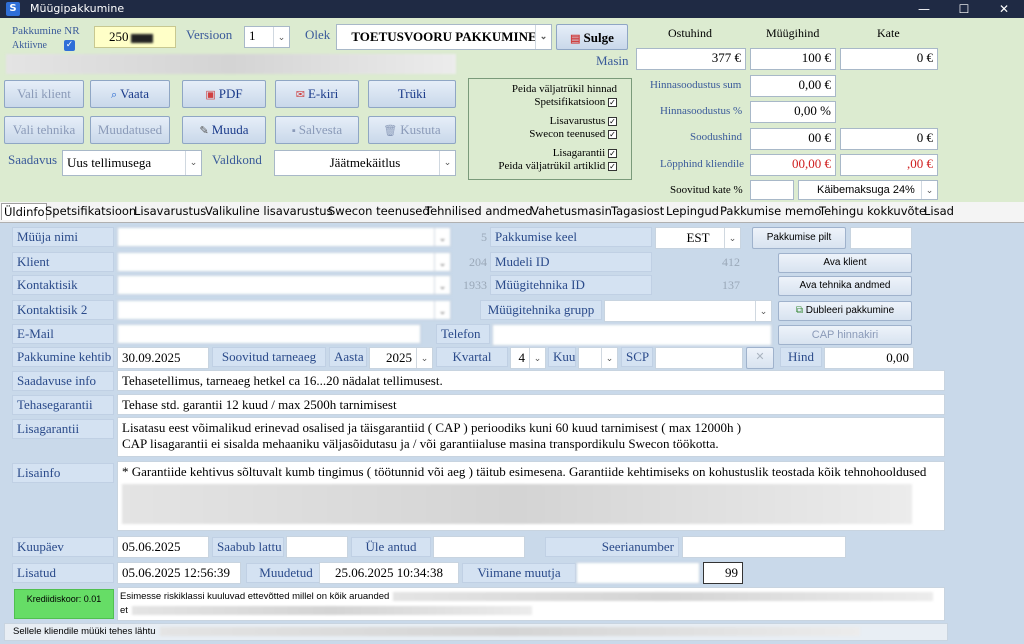 This screenshot has height=644, width=1024. I want to click on klient-id: 204, so click(478, 262).